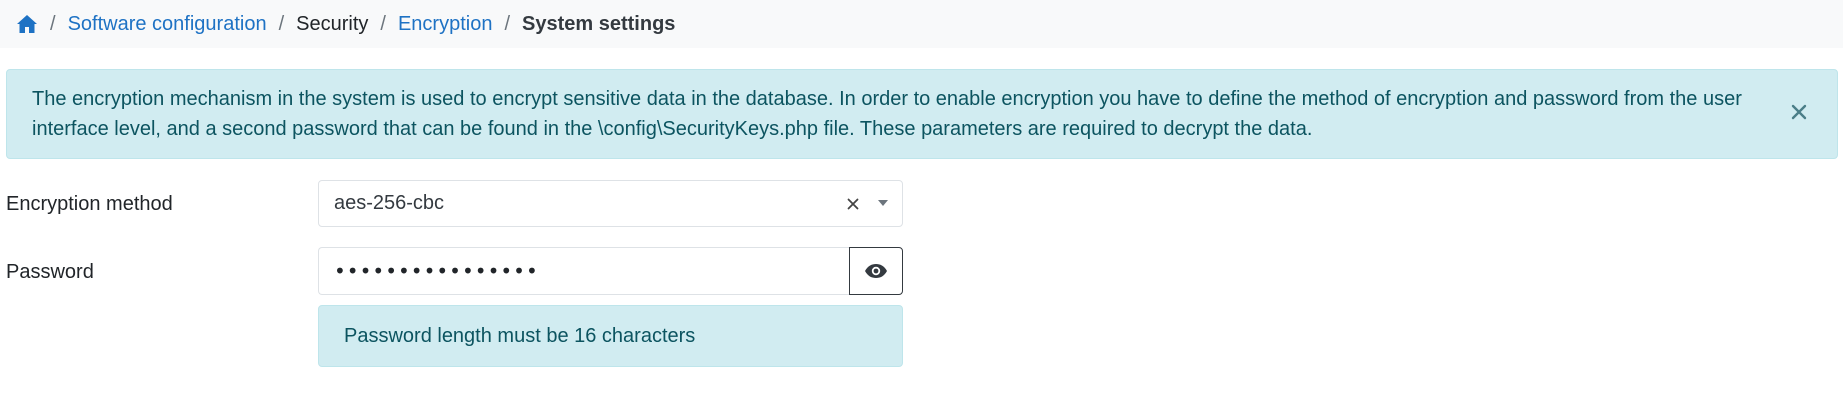  Describe the element at coordinates (599, 23) in the screenshot. I see `breadcrumb-system-settings: System settings` at that location.